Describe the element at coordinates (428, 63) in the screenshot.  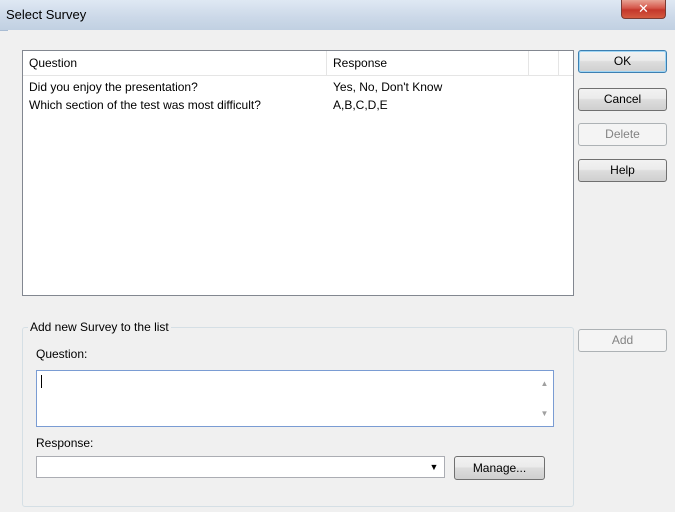
I see `column-header-response: Response` at that location.